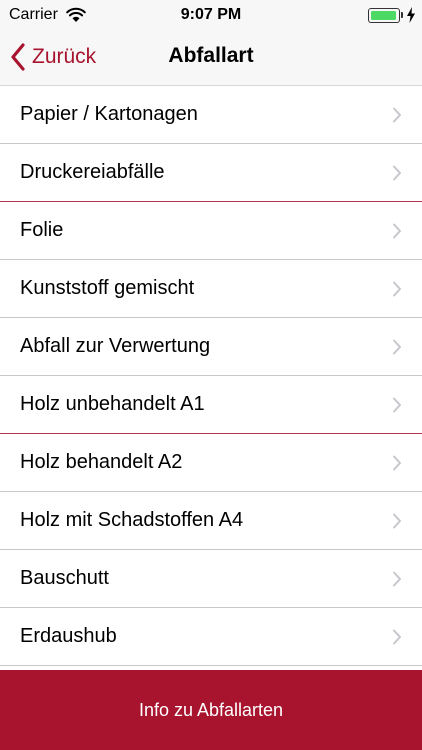 The height and width of the screenshot is (750, 422). What do you see at coordinates (68, 636) in the screenshot?
I see `list-item-label: Erdaushub` at bounding box center [68, 636].